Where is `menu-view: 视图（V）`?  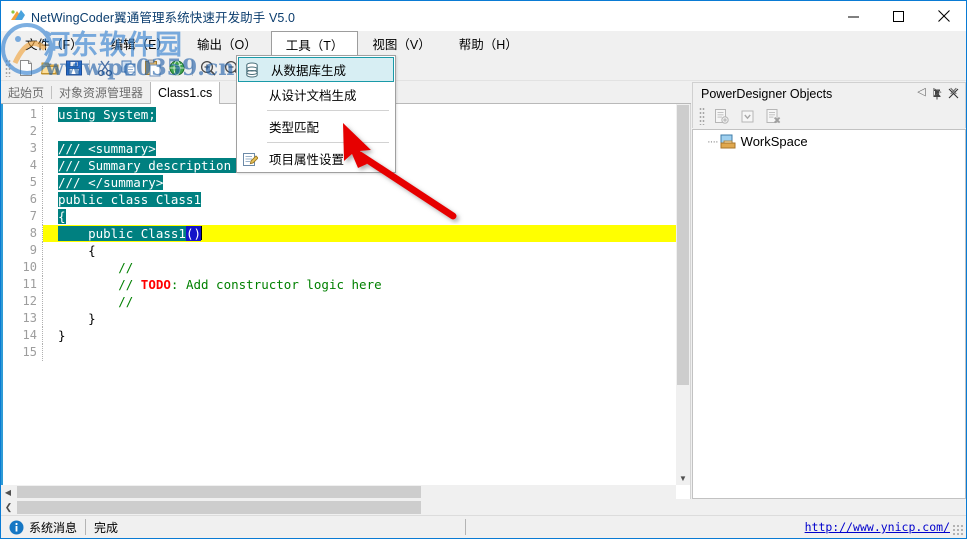
menu-view: 视图（V） is located at coordinates (401, 43).